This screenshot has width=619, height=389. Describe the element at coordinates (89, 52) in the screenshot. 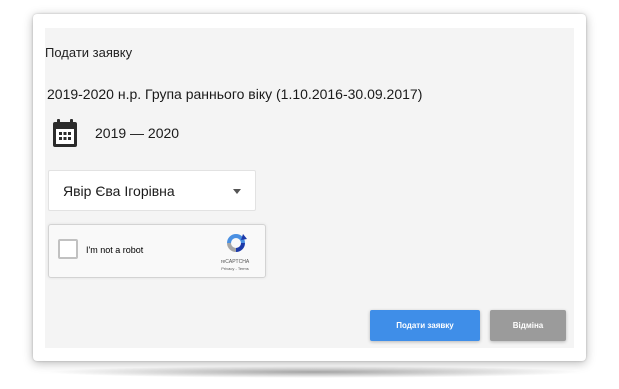

I see `dialog-title: Подати заявку` at that location.